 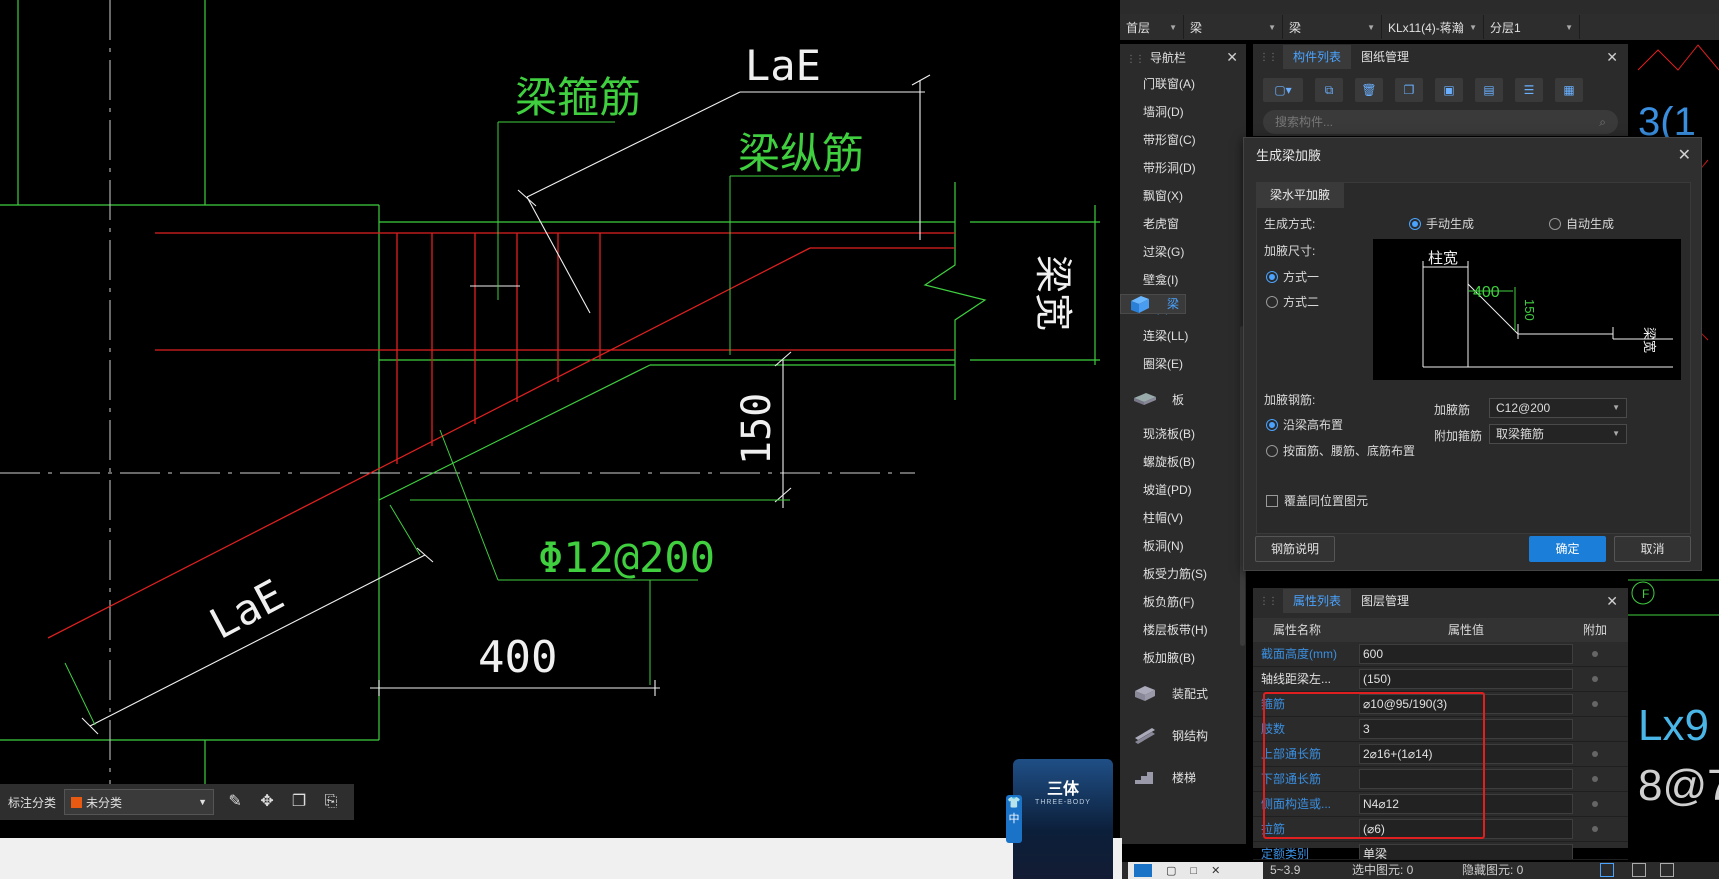 What do you see at coordinates (1433, 27) in the screenshot?
I see `component-dropdown: KLx11(4)-蒋瀚 ▼` at bounding box center [1433, 27].